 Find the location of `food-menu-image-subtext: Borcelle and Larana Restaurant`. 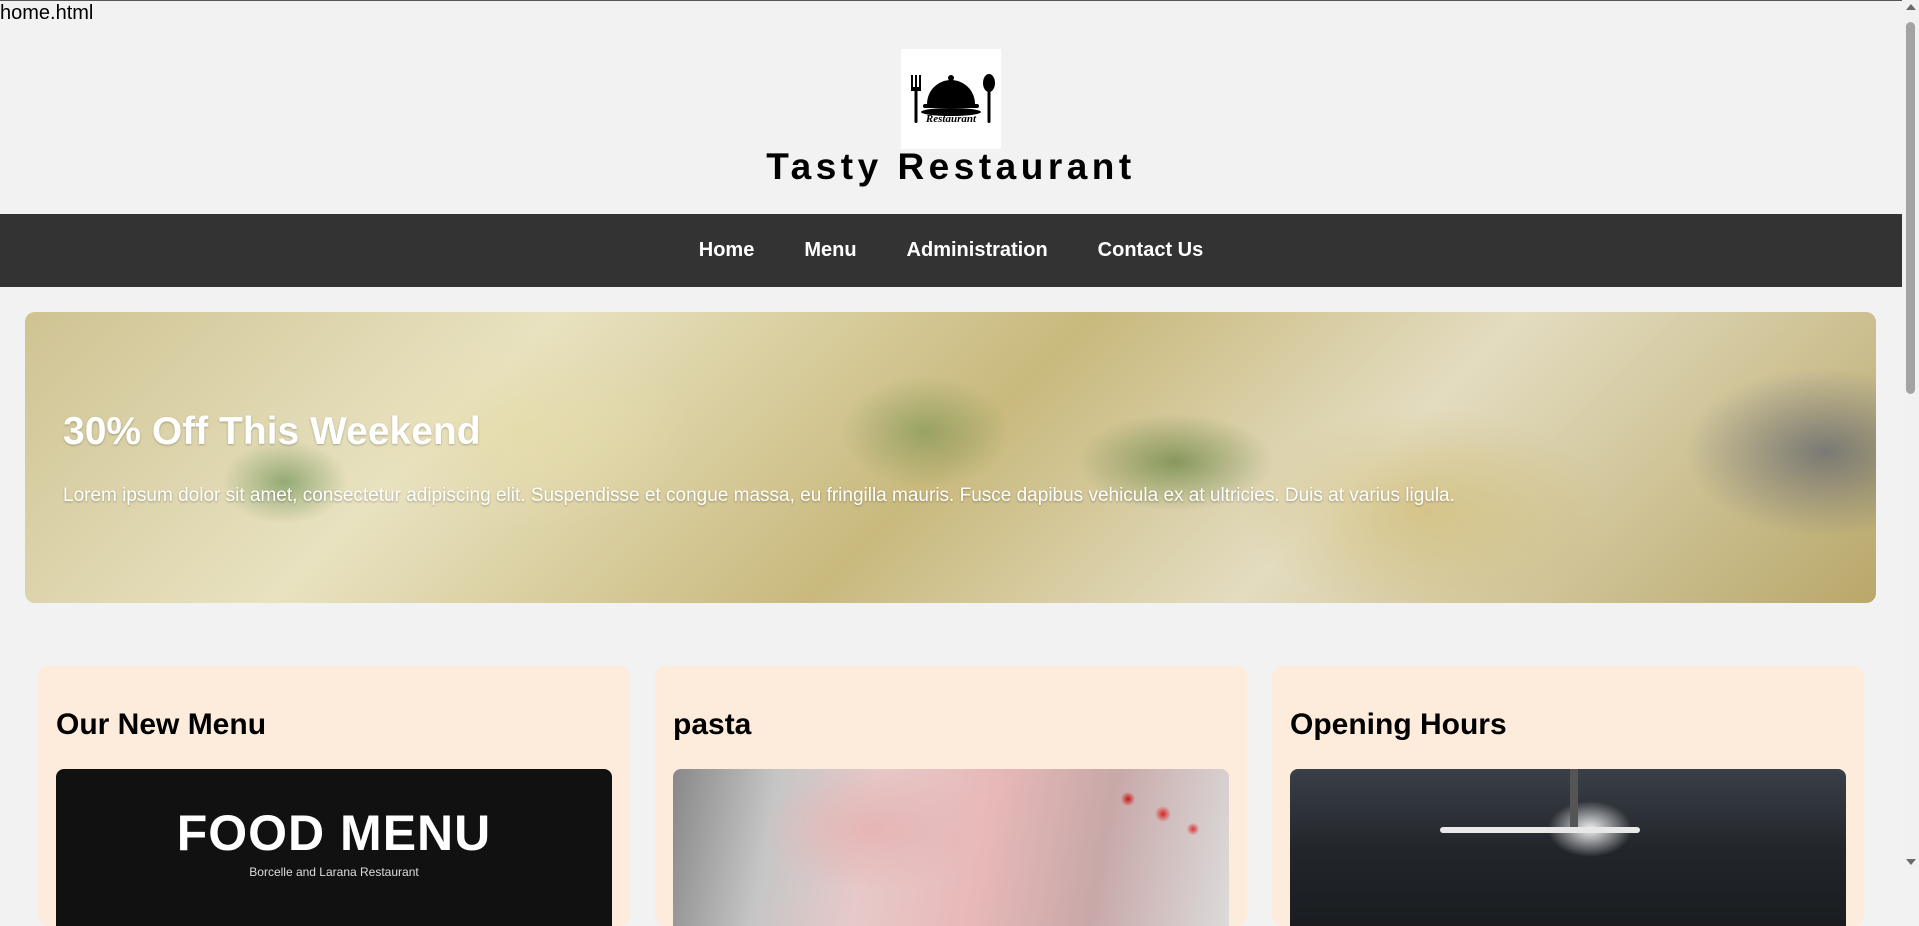

food-menu-image-subtext: Borcelle and Larana Restaurant is located at coordinates (334, 872).